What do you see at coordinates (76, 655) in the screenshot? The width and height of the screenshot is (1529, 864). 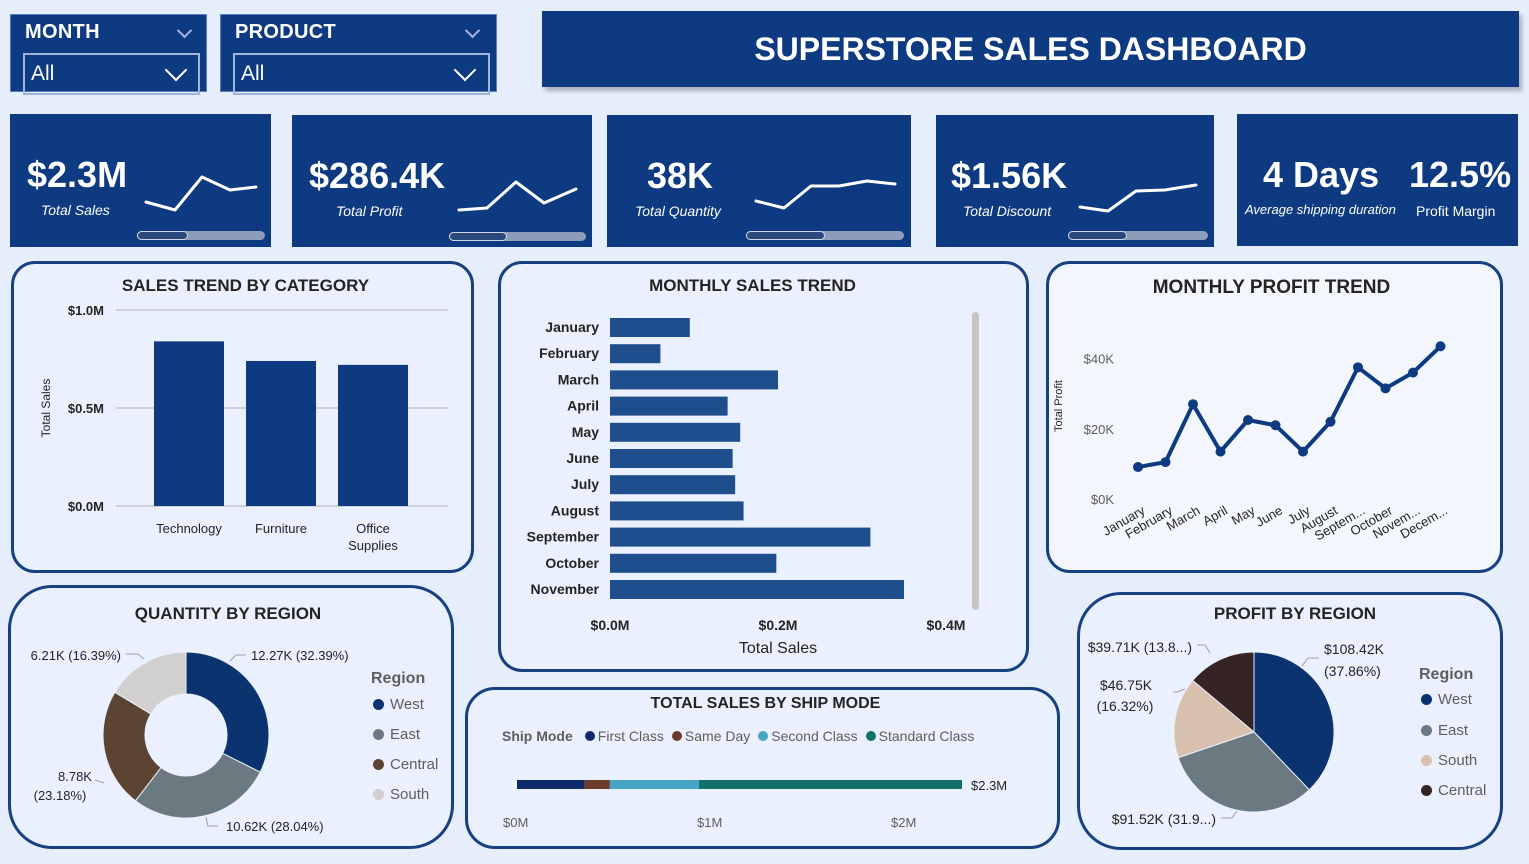 I see `data-label: 6.21K (16.39%)` at bounding box center [76, 655].